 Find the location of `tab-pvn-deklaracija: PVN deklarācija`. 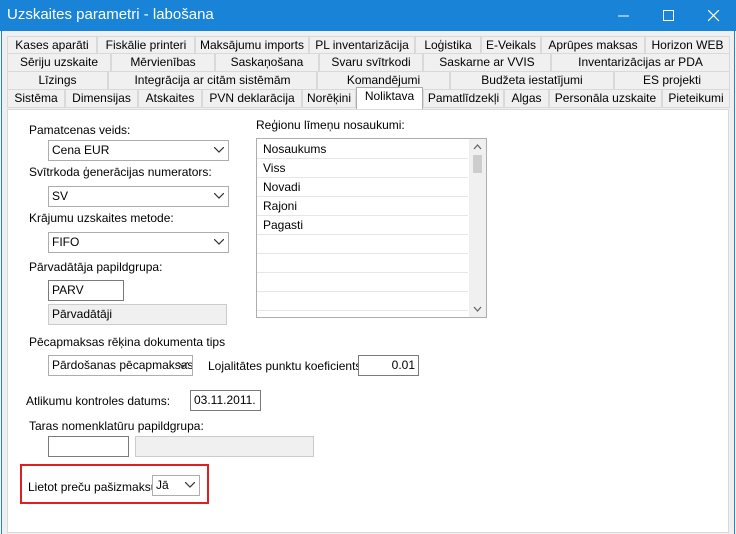

tab-pvn-deklaracija: PVN deklarācija is located at coordinates (252, 98).